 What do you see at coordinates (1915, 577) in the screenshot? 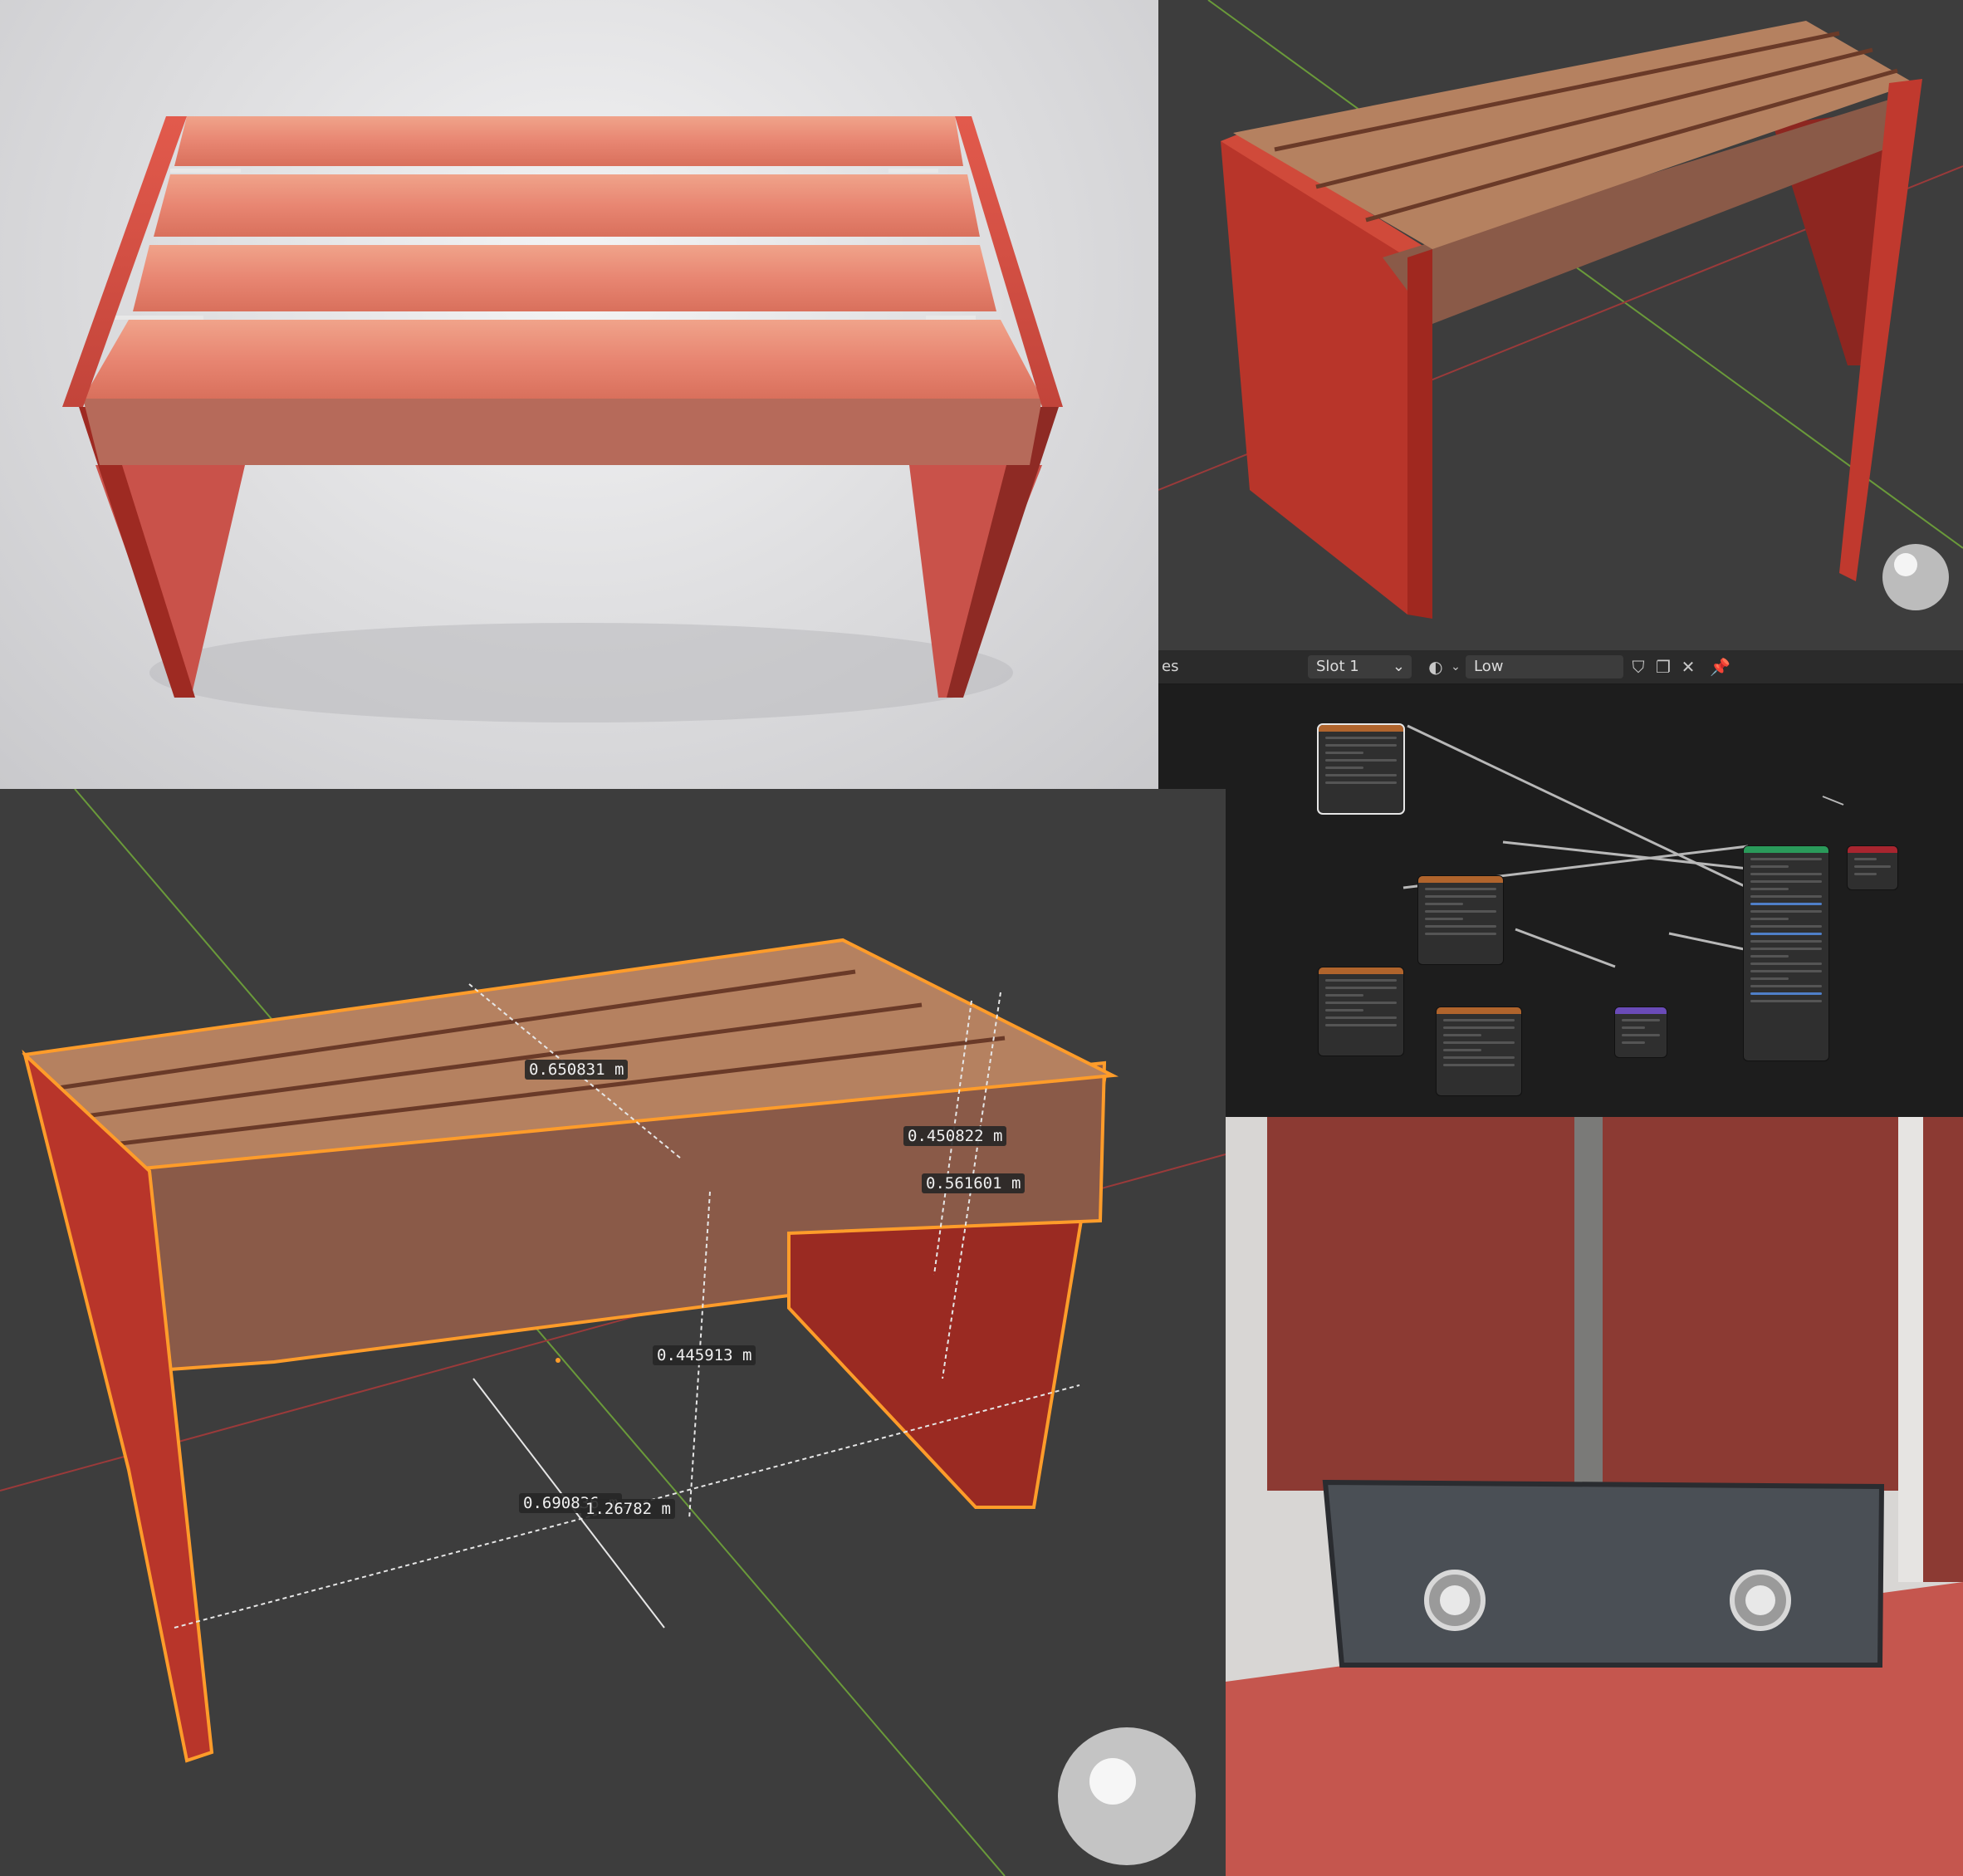
I see `hdri-preview-sphere` at bounding box center [1915, 577].